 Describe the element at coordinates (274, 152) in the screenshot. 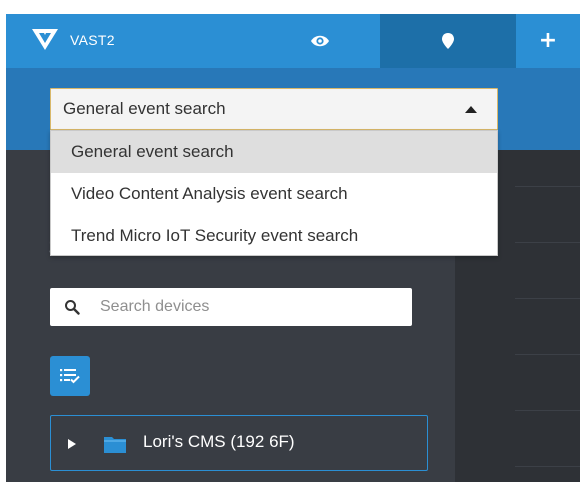

I see `menu-item-general-event-search: General event search` at that location.